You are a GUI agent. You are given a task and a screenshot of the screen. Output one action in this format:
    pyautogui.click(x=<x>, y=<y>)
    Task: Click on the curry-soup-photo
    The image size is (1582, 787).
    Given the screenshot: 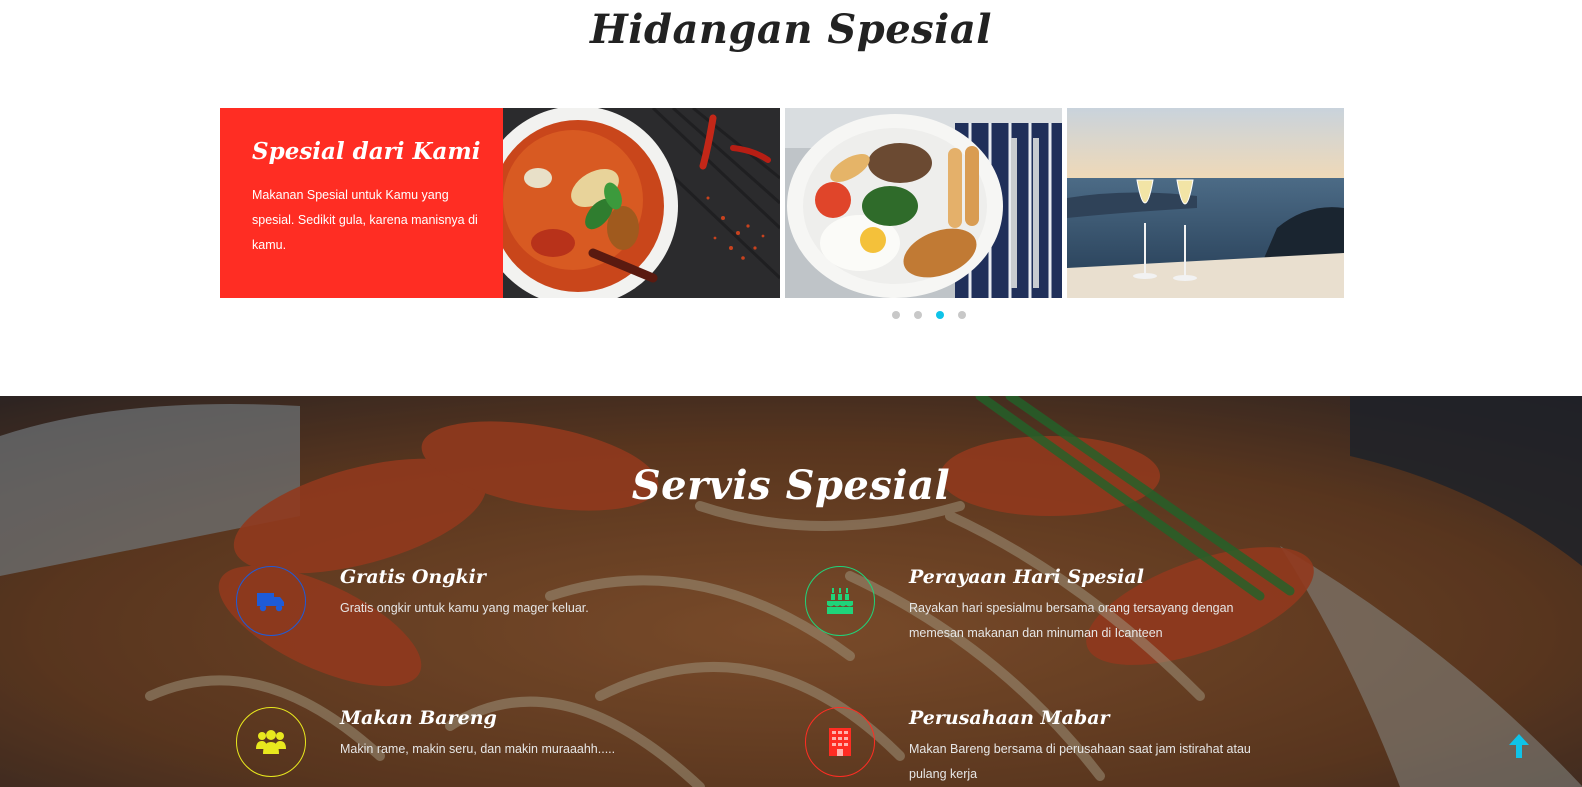 What is the action you would take?
    pyautogui.click(x=641, y=203)
    